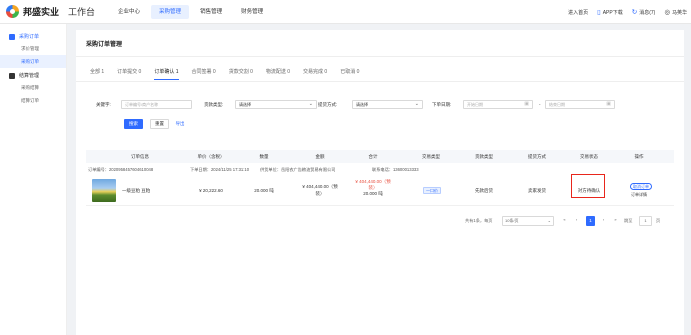  I want to click on reset-button: 重置, so click(159, 124).